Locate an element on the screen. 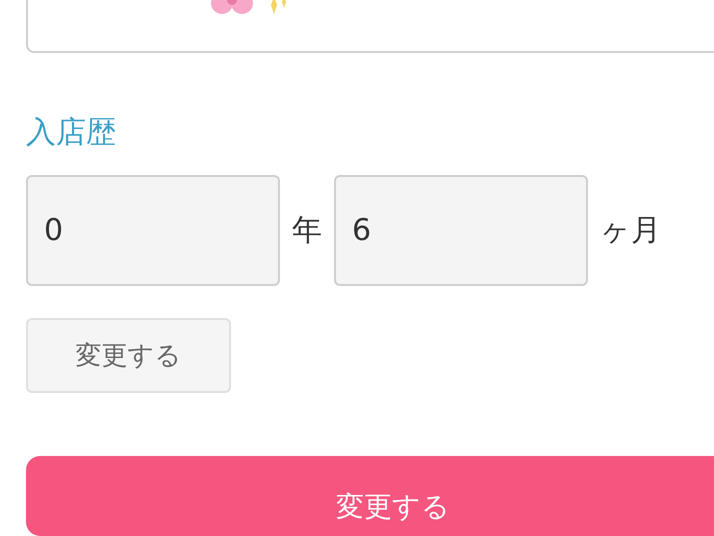 The image size is (714, 536). unit-label: 年 is located at coordinates (307, 231).